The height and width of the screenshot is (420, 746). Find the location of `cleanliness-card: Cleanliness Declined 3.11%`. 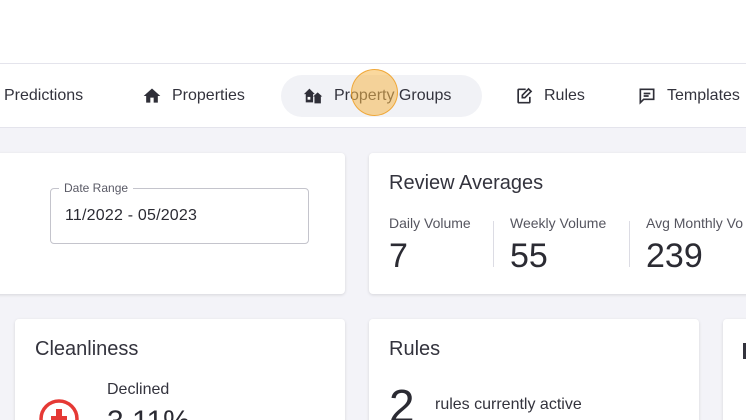

cleanliness-card: Cleanliness Declined 3.11% is located at coordinates (180, 369).